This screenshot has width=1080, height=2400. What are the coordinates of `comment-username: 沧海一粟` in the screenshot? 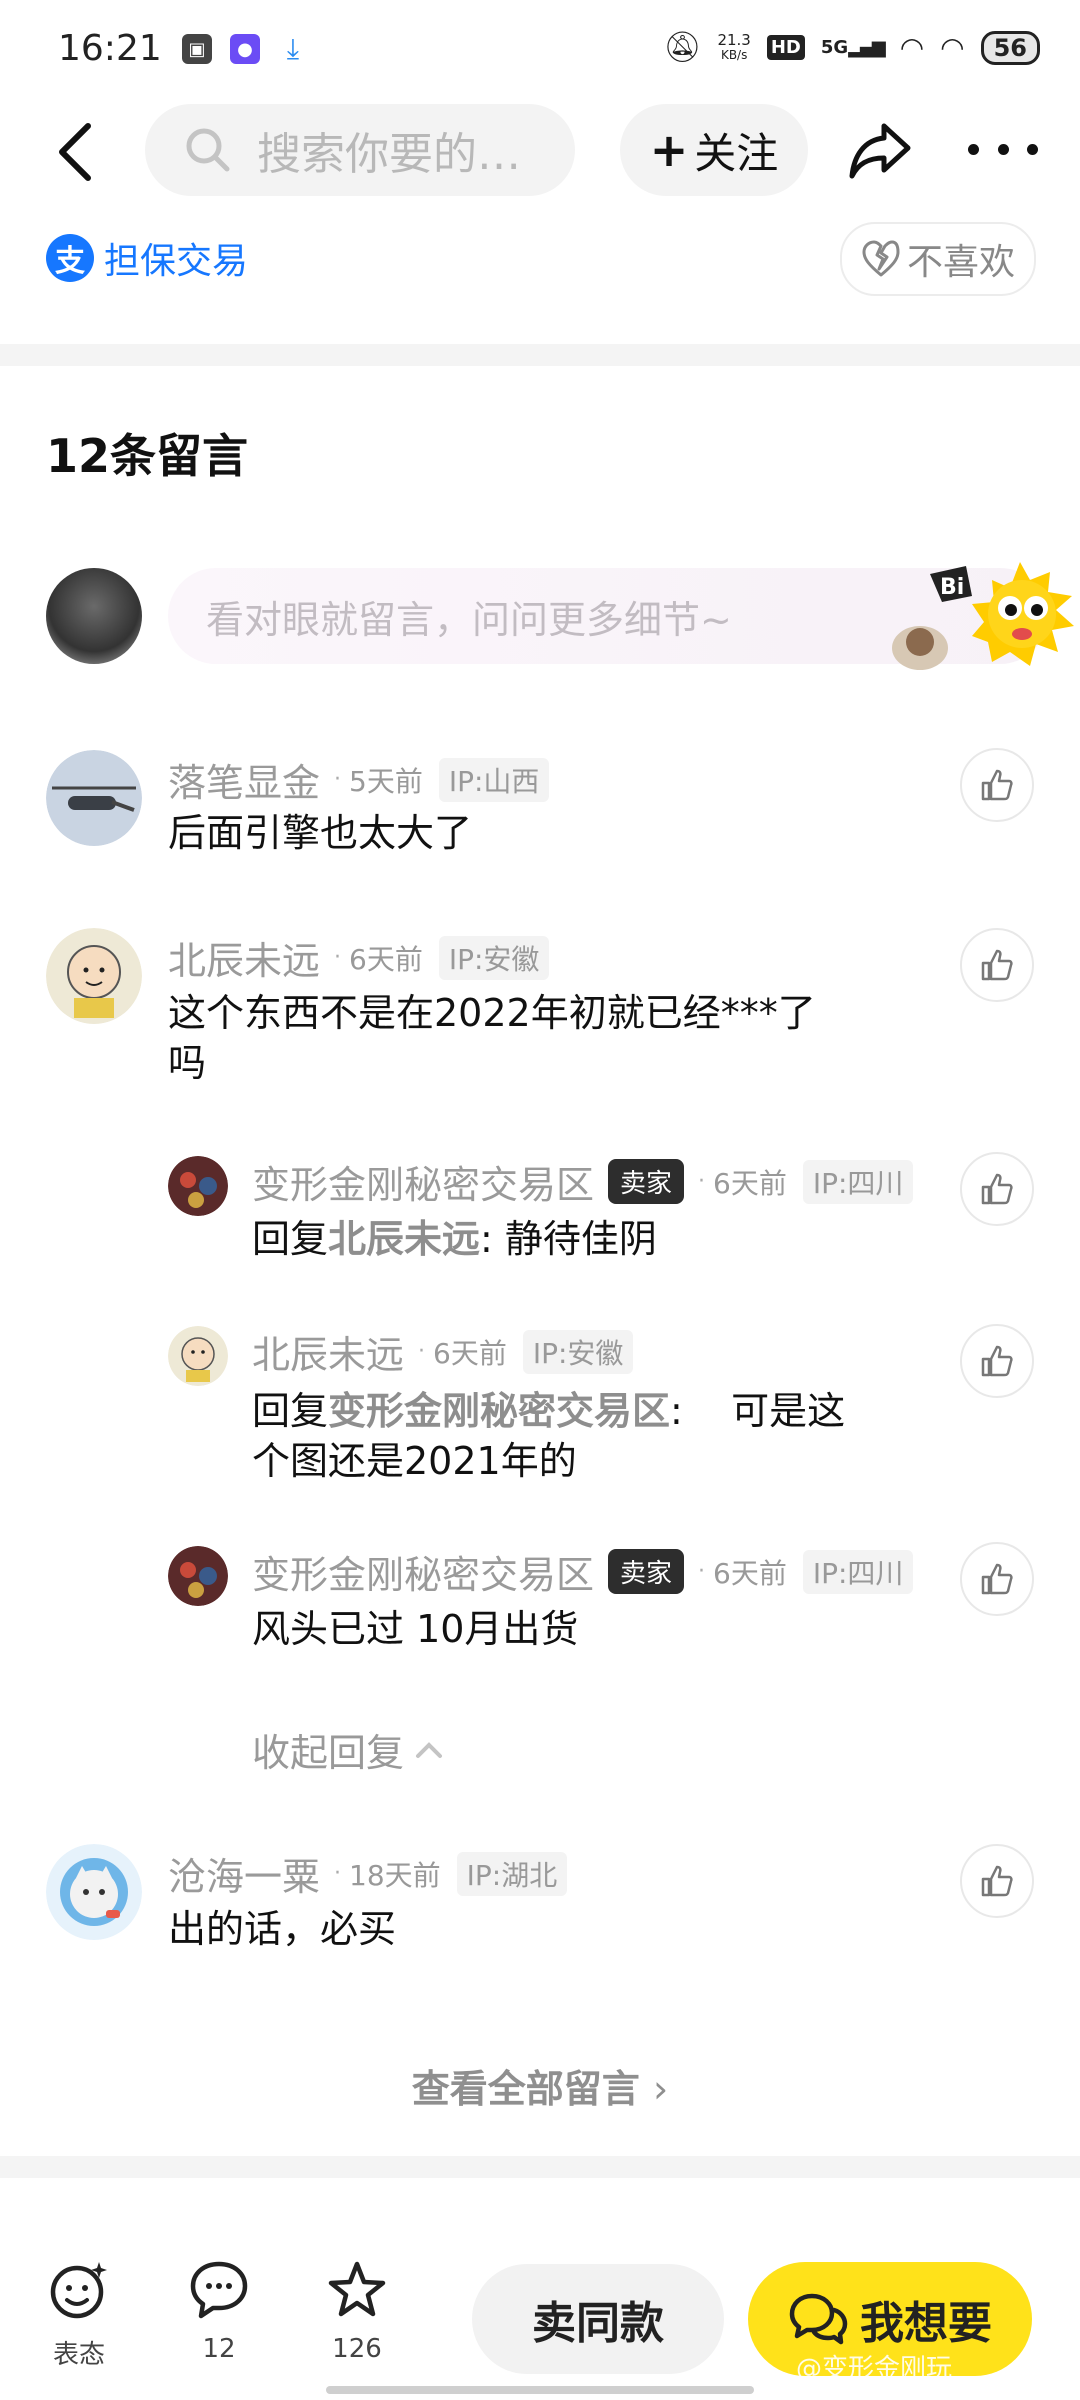 It's located at (244, 1873).